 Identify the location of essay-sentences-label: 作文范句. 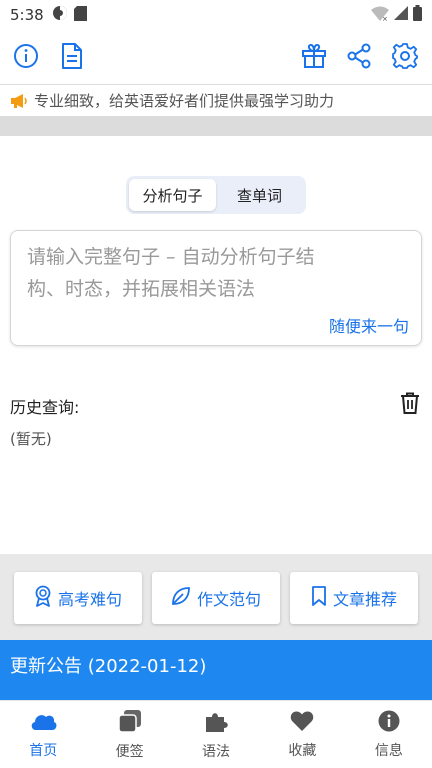
(228, 599).